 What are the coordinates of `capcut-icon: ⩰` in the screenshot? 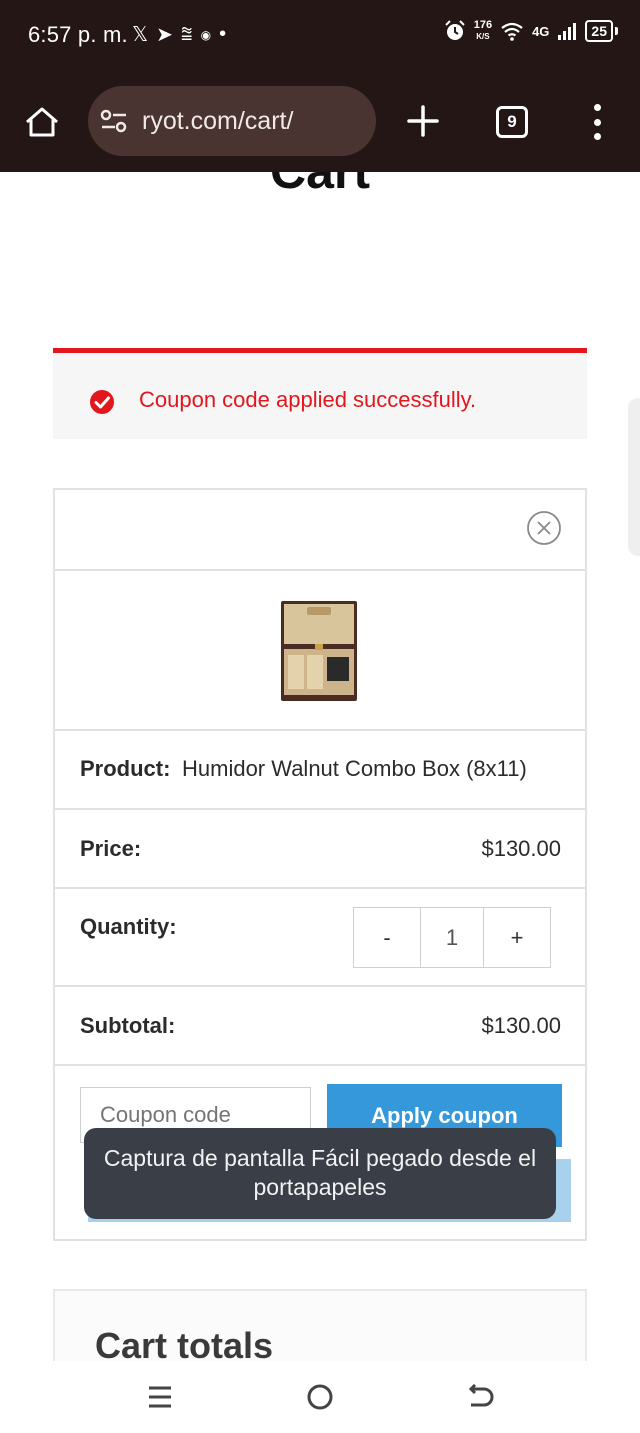 It's located at (186, 34).